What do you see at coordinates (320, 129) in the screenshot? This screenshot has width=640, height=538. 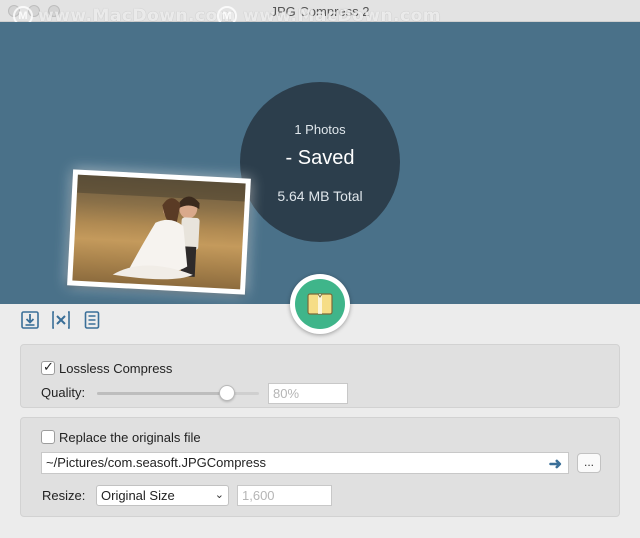 I see `photo-count: 1 Photos` at bounding box center [320, 129].